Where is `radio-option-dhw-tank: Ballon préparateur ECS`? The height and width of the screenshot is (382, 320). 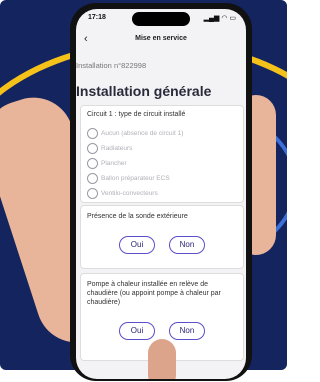 radio-option-dhw-tank: Ballon préparateur ECS is located at coordinates (128, 179).